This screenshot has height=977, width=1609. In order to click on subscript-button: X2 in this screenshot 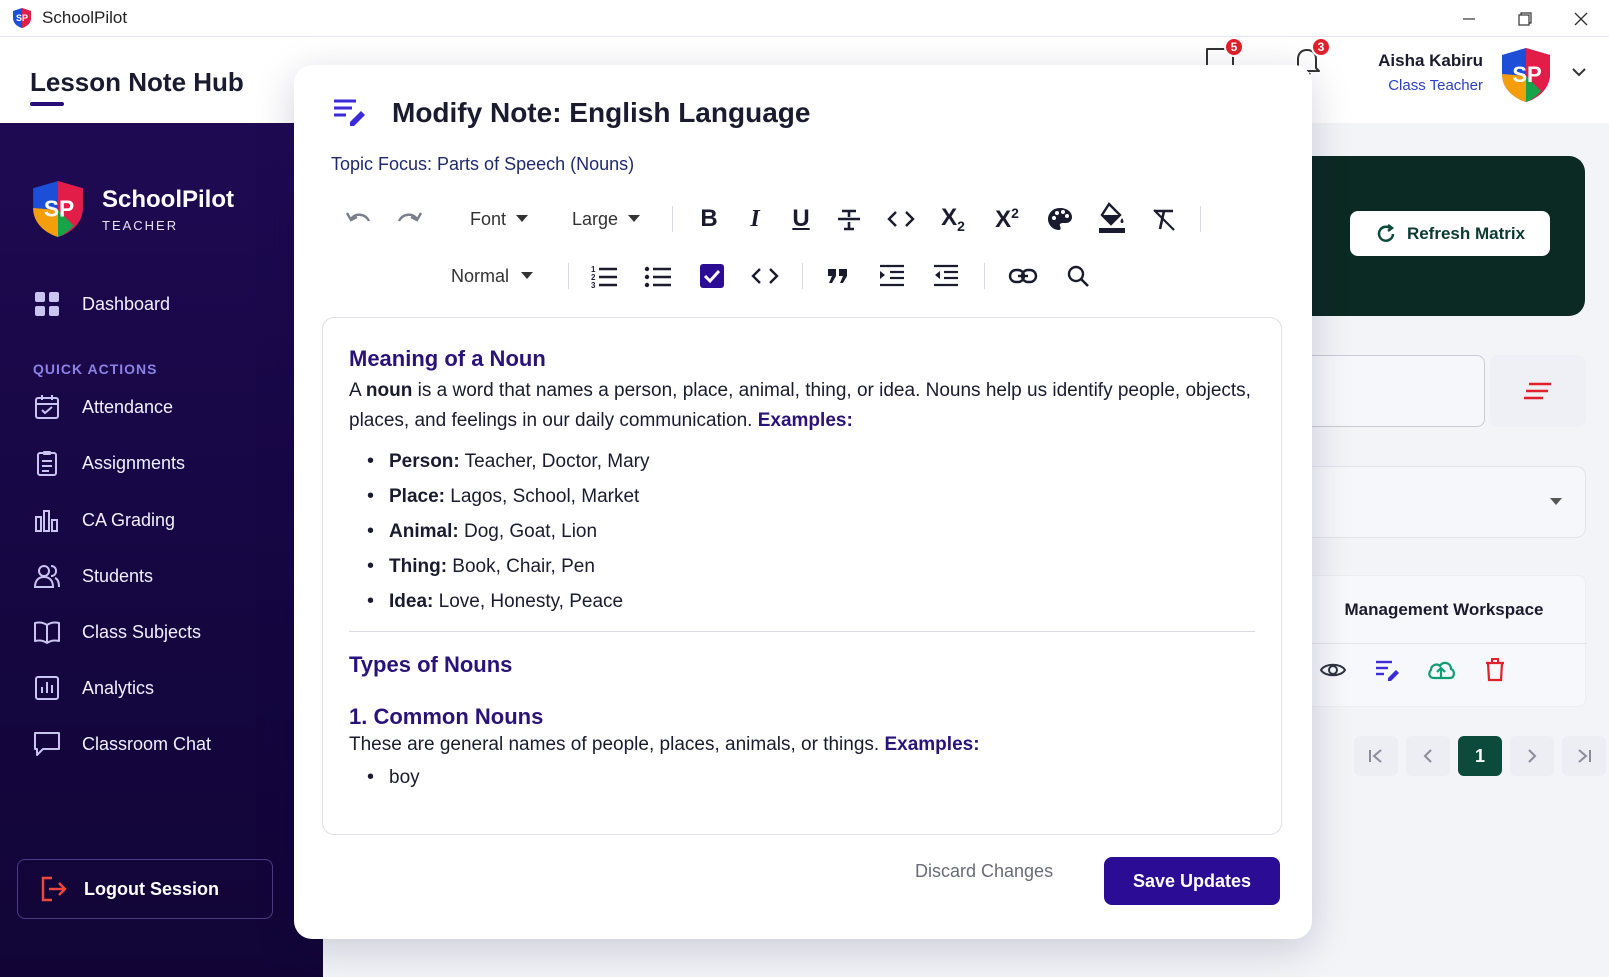, I will do `click(953, 219)`.